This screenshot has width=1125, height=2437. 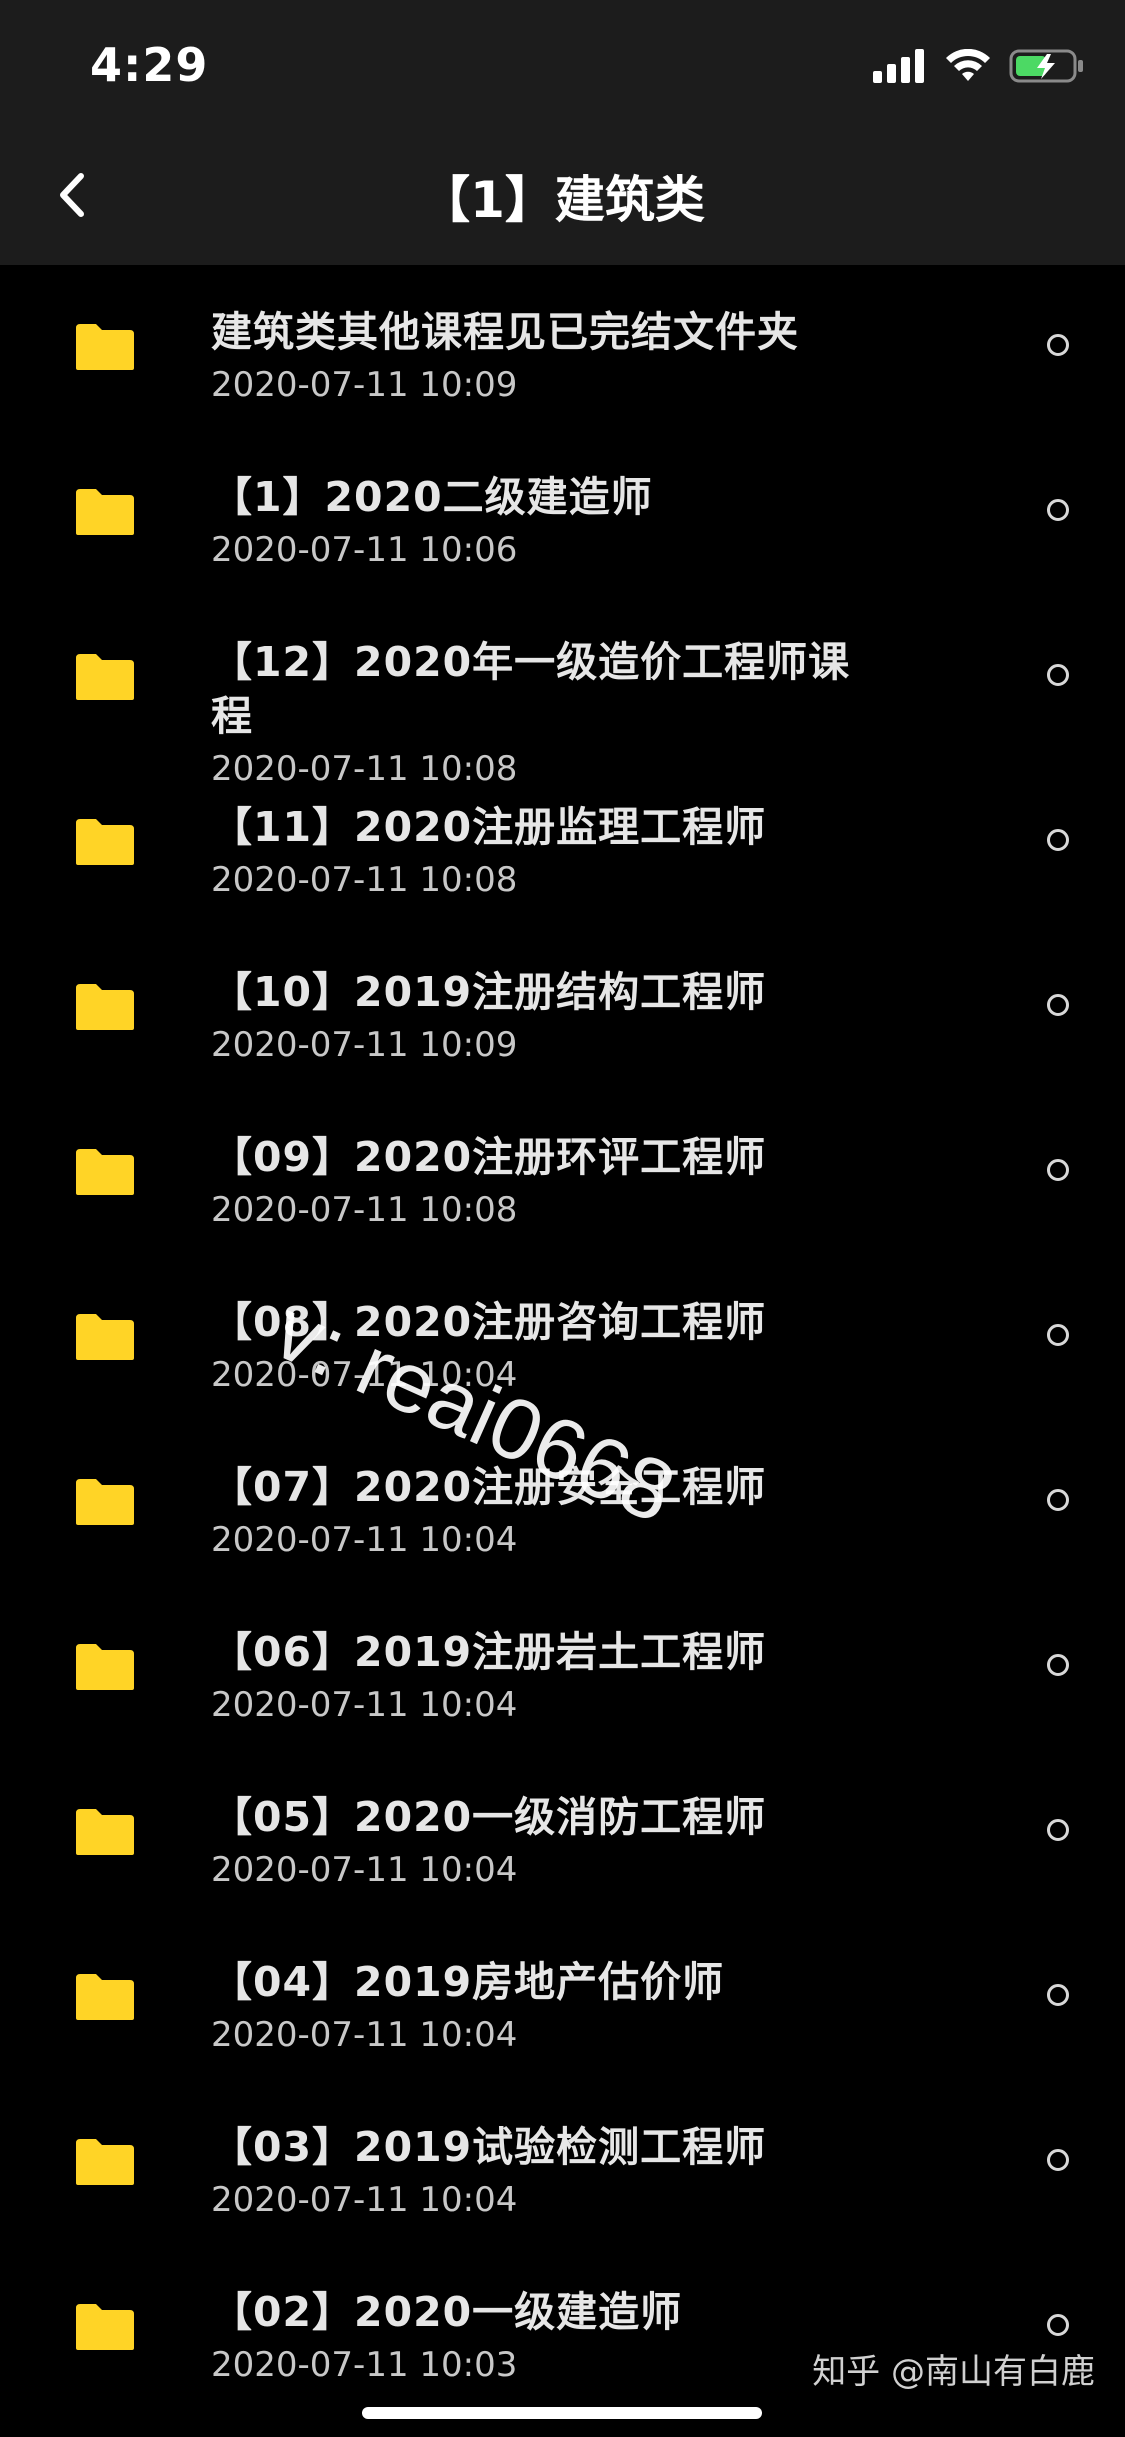 I want to click on list-item: 【07】2020注册安全工程师 2020-07-11 10:04, so click(x=562, y=1500).